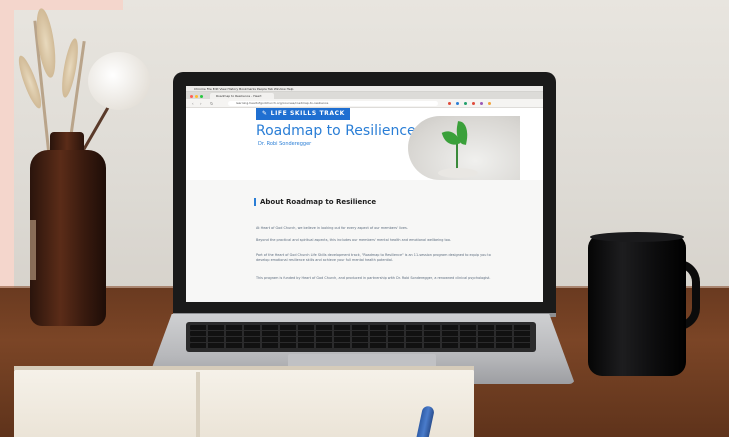 Image resolution: width=729 pixels, height=437 pixels. I want to click on cotton-flower, so click(119, 81).